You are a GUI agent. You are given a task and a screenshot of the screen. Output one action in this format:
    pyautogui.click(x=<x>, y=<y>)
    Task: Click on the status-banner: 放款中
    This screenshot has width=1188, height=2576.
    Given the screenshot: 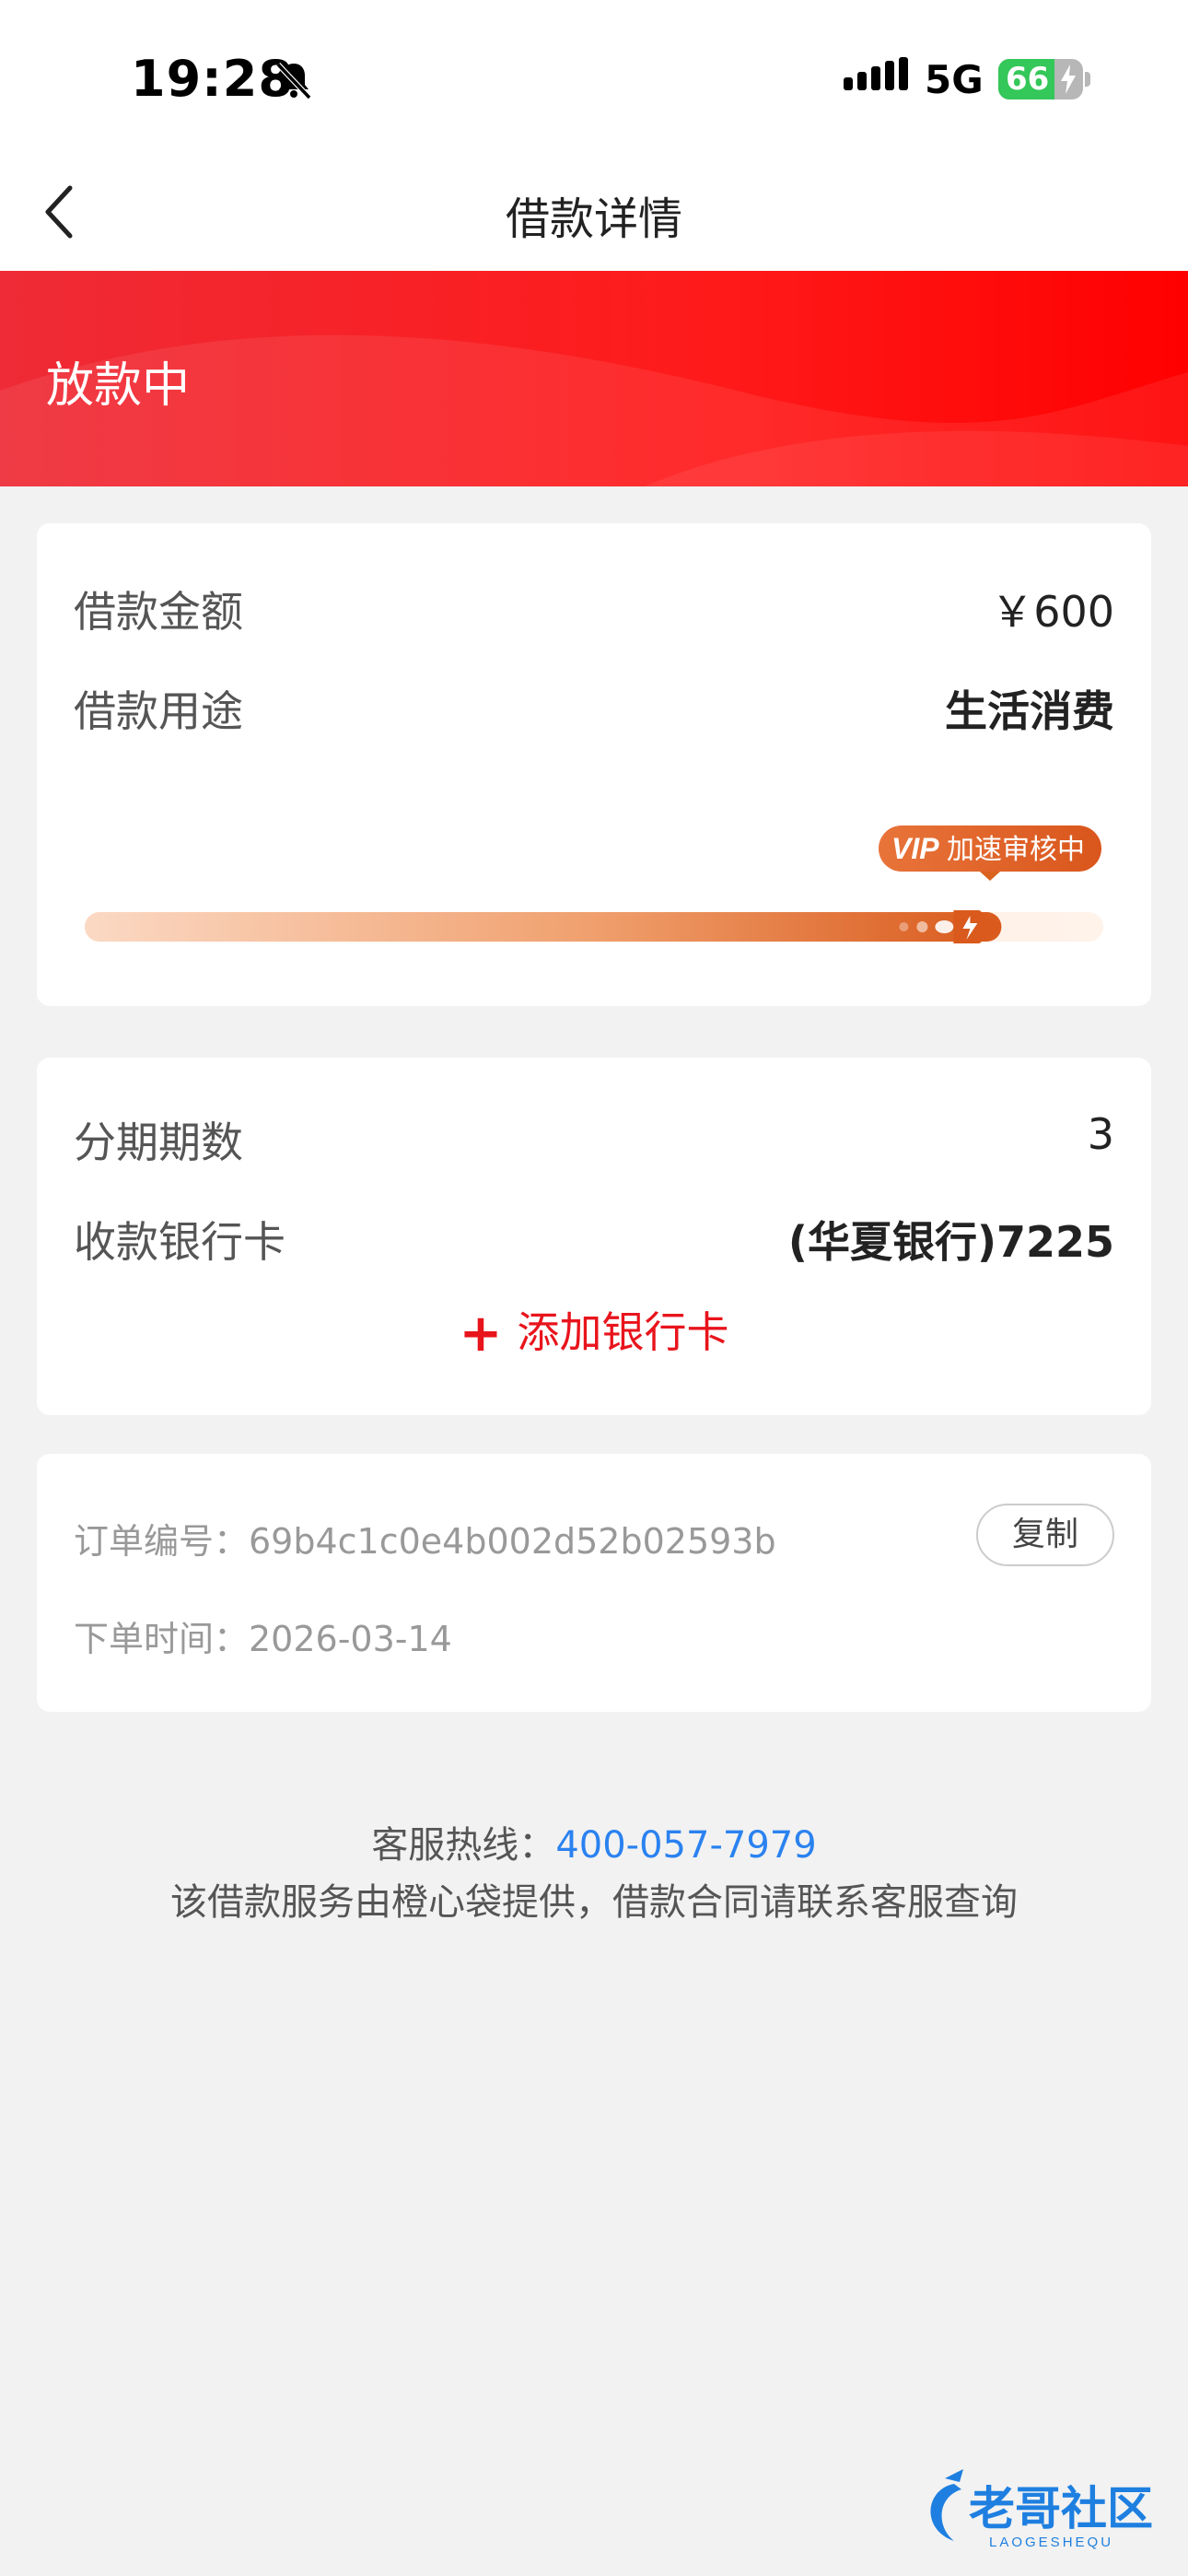 What is the action you would take?
    pyautogui.click(x=594, y=378)
    